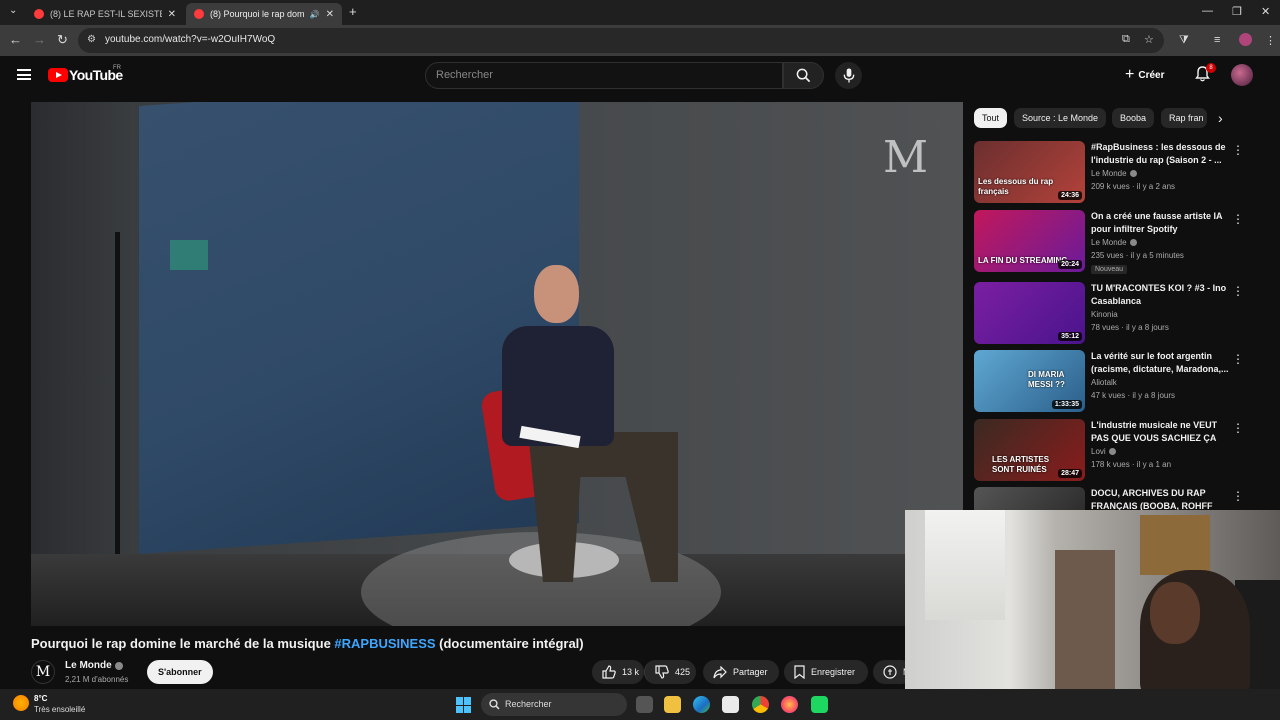 The width and height of the screenshot is (1280, 720). Describe the element at coordinates (760, 704) in the screenshot. I see `chrome-icon` at that location.